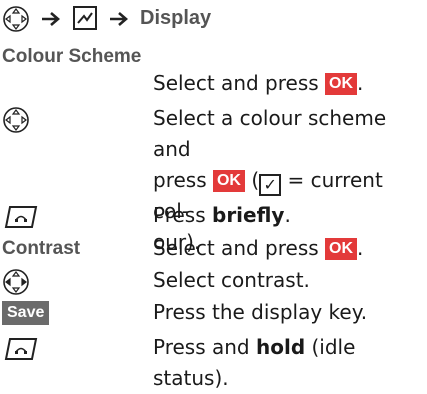 The height and width of the screenshot is (394, 427). I want to click on checkbox-checked-icon: ✓, so click(270, 185).